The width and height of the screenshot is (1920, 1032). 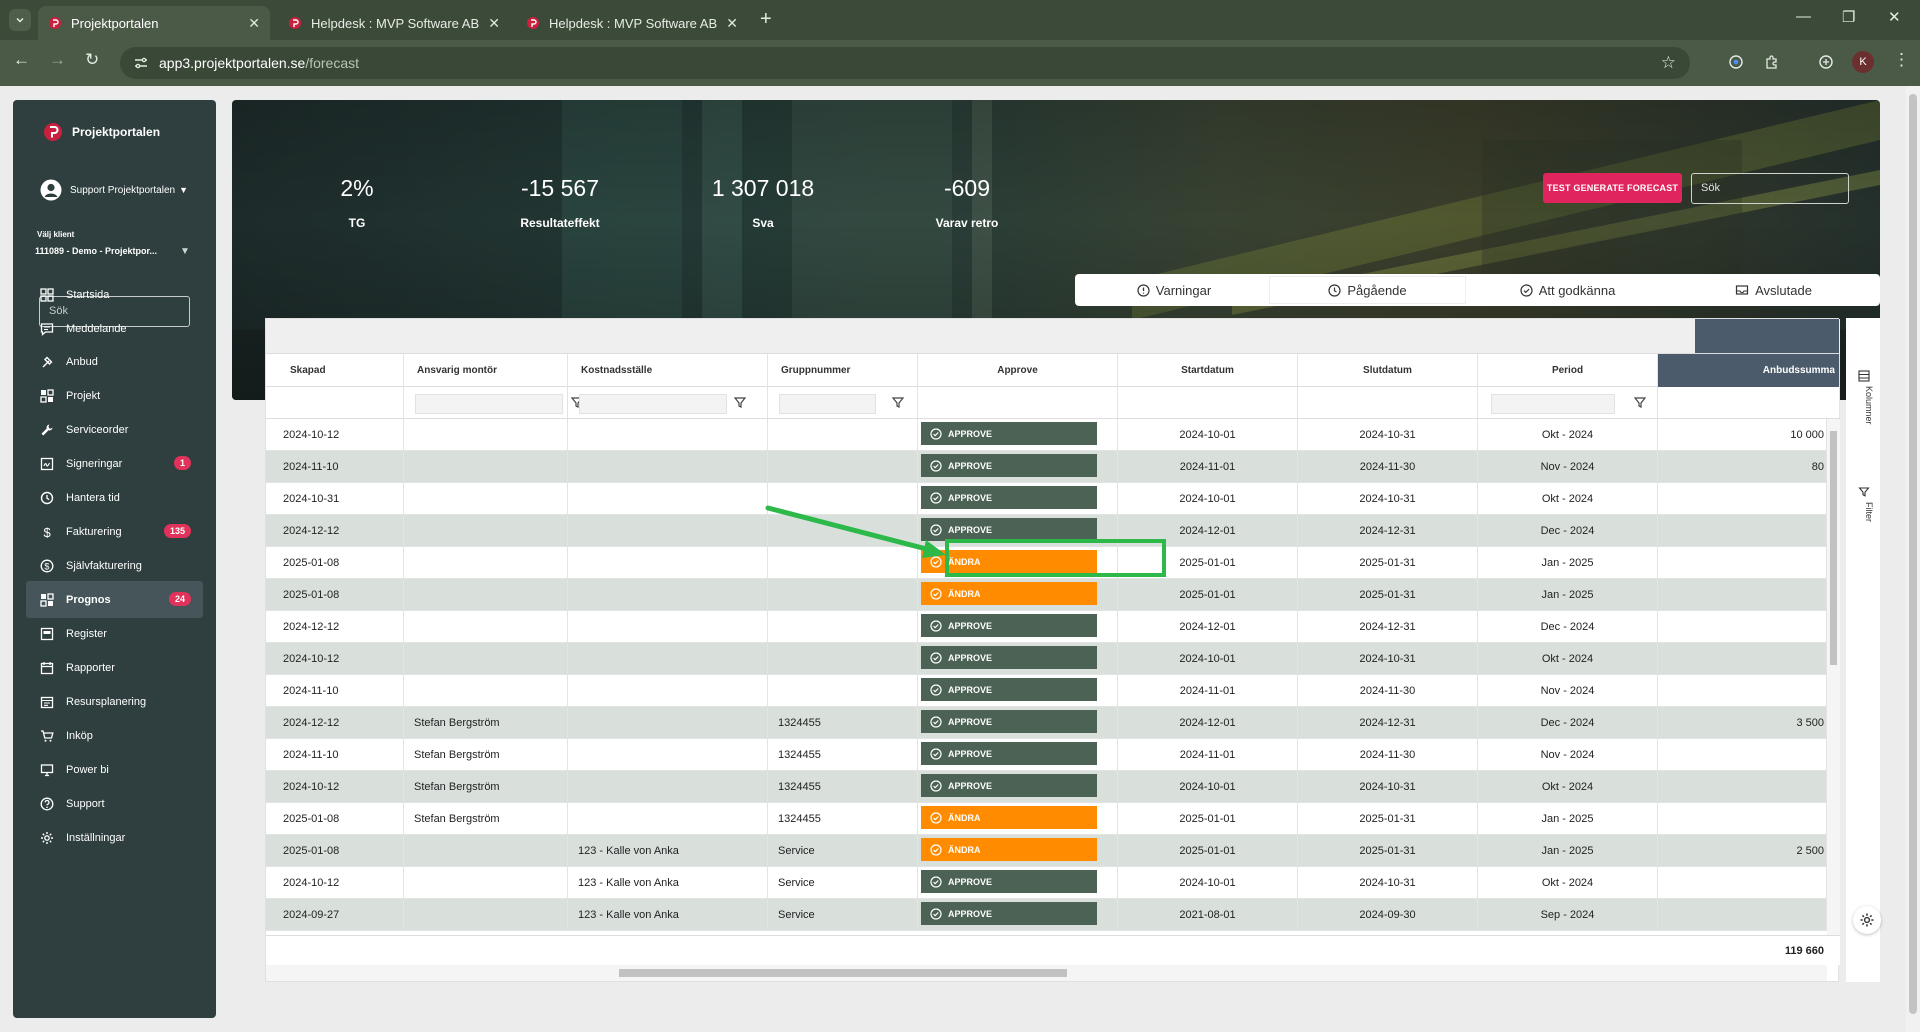 What do you see at coordinates (154, 23) in the screenshot?
I see `browser-tab-1: Projektportalen ✕` at bounding box center [154, 23].